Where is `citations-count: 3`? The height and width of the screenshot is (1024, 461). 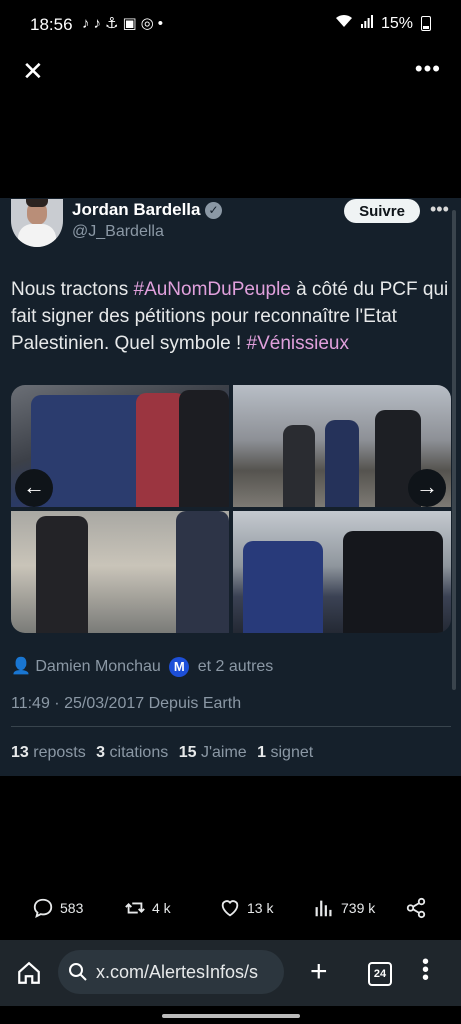 citations-count: 3 is located at coordinates (100, 752).